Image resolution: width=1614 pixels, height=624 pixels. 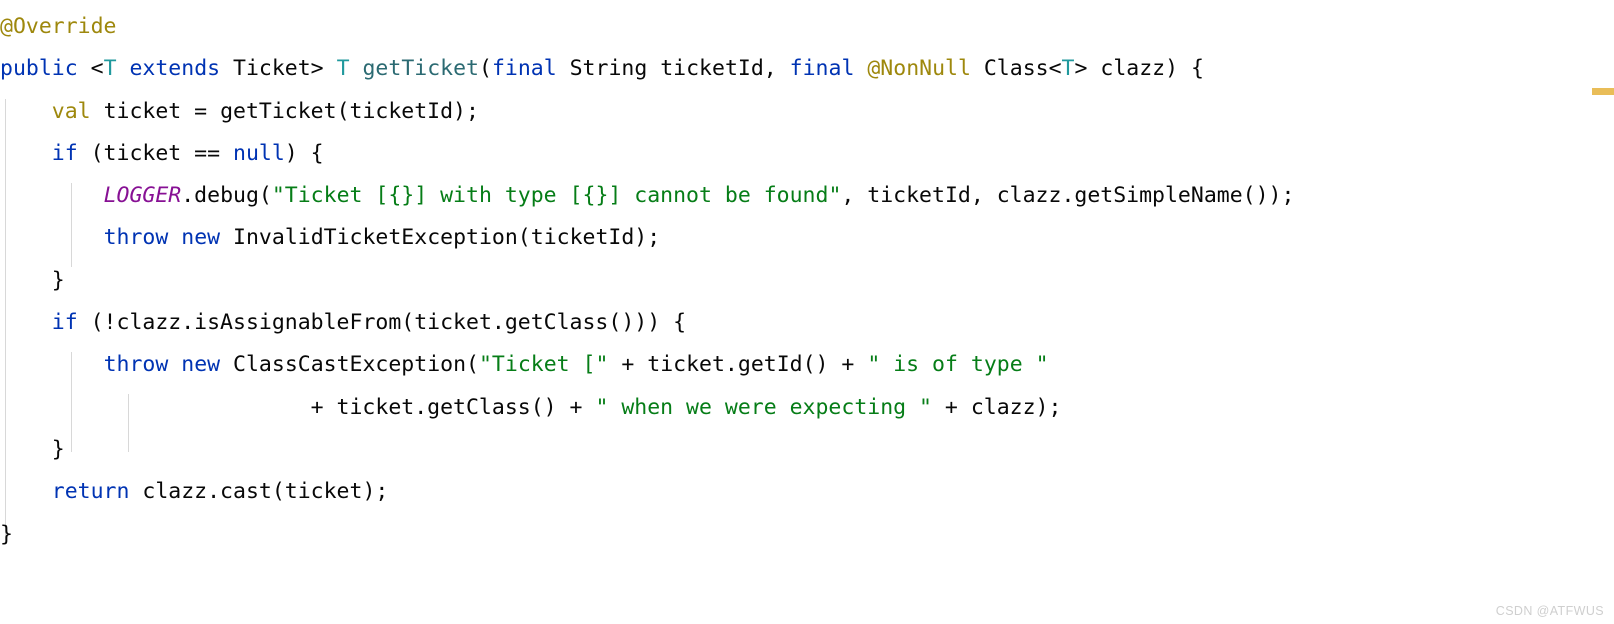 What do you see at coordinates (278, 69) in the screenshot?
I see `code-token: Ticket>` at bounding box center [278, 69].